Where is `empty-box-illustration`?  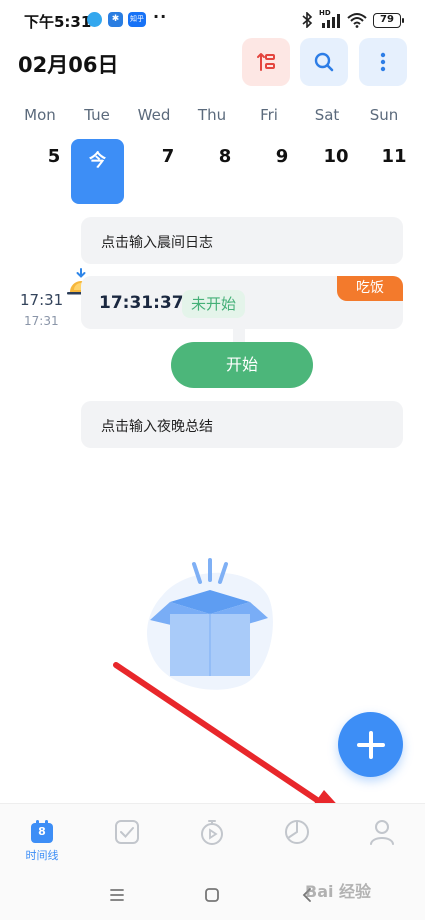
empty-box-illustration is located at coordinates (210, 624).